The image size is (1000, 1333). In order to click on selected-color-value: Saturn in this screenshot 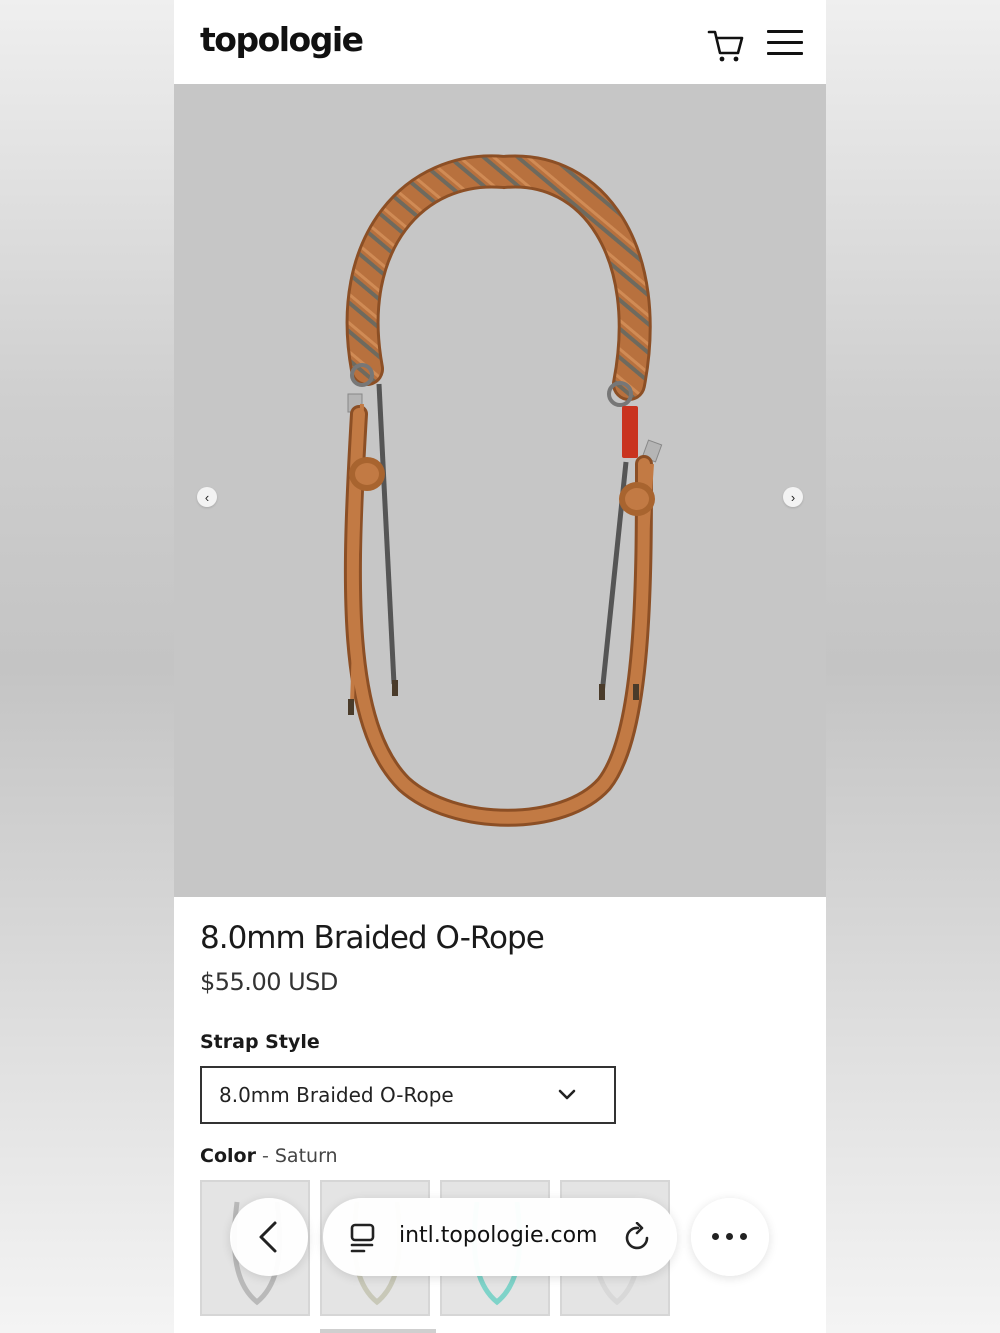, I will do `click(306, 1156)`.